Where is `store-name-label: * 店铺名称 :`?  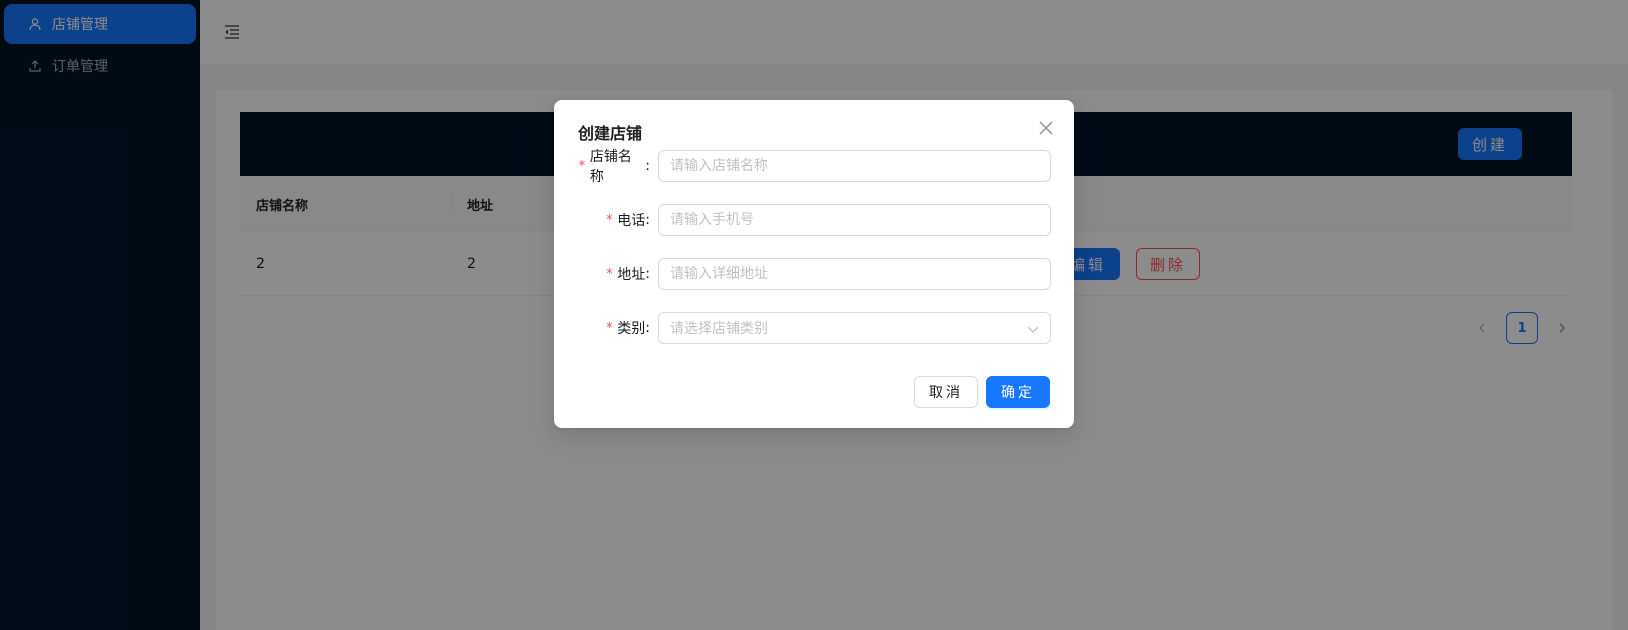 store-name-label: * 店铺名称 : is located at coordinates (618, 167).